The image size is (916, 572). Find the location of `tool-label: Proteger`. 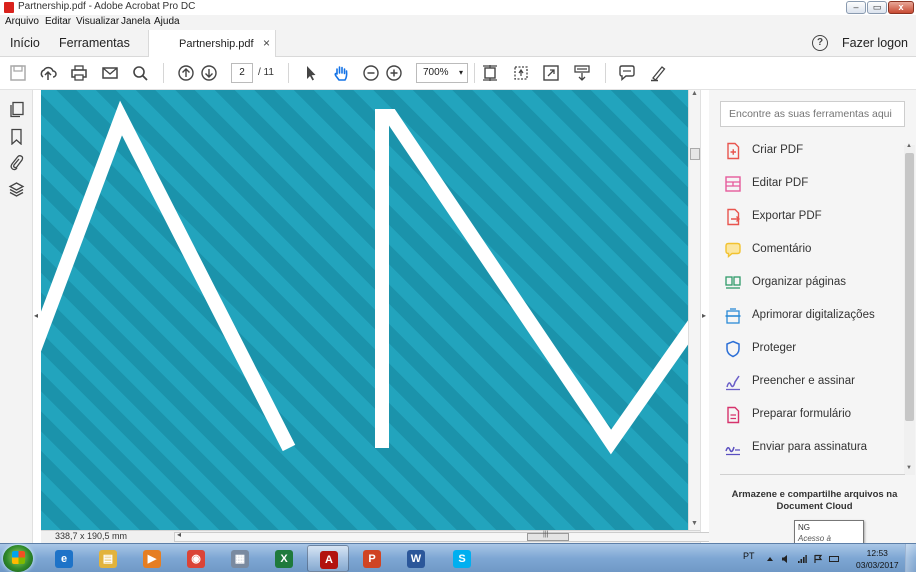

tool-label: Proteger is located at coordinates (774, 348).